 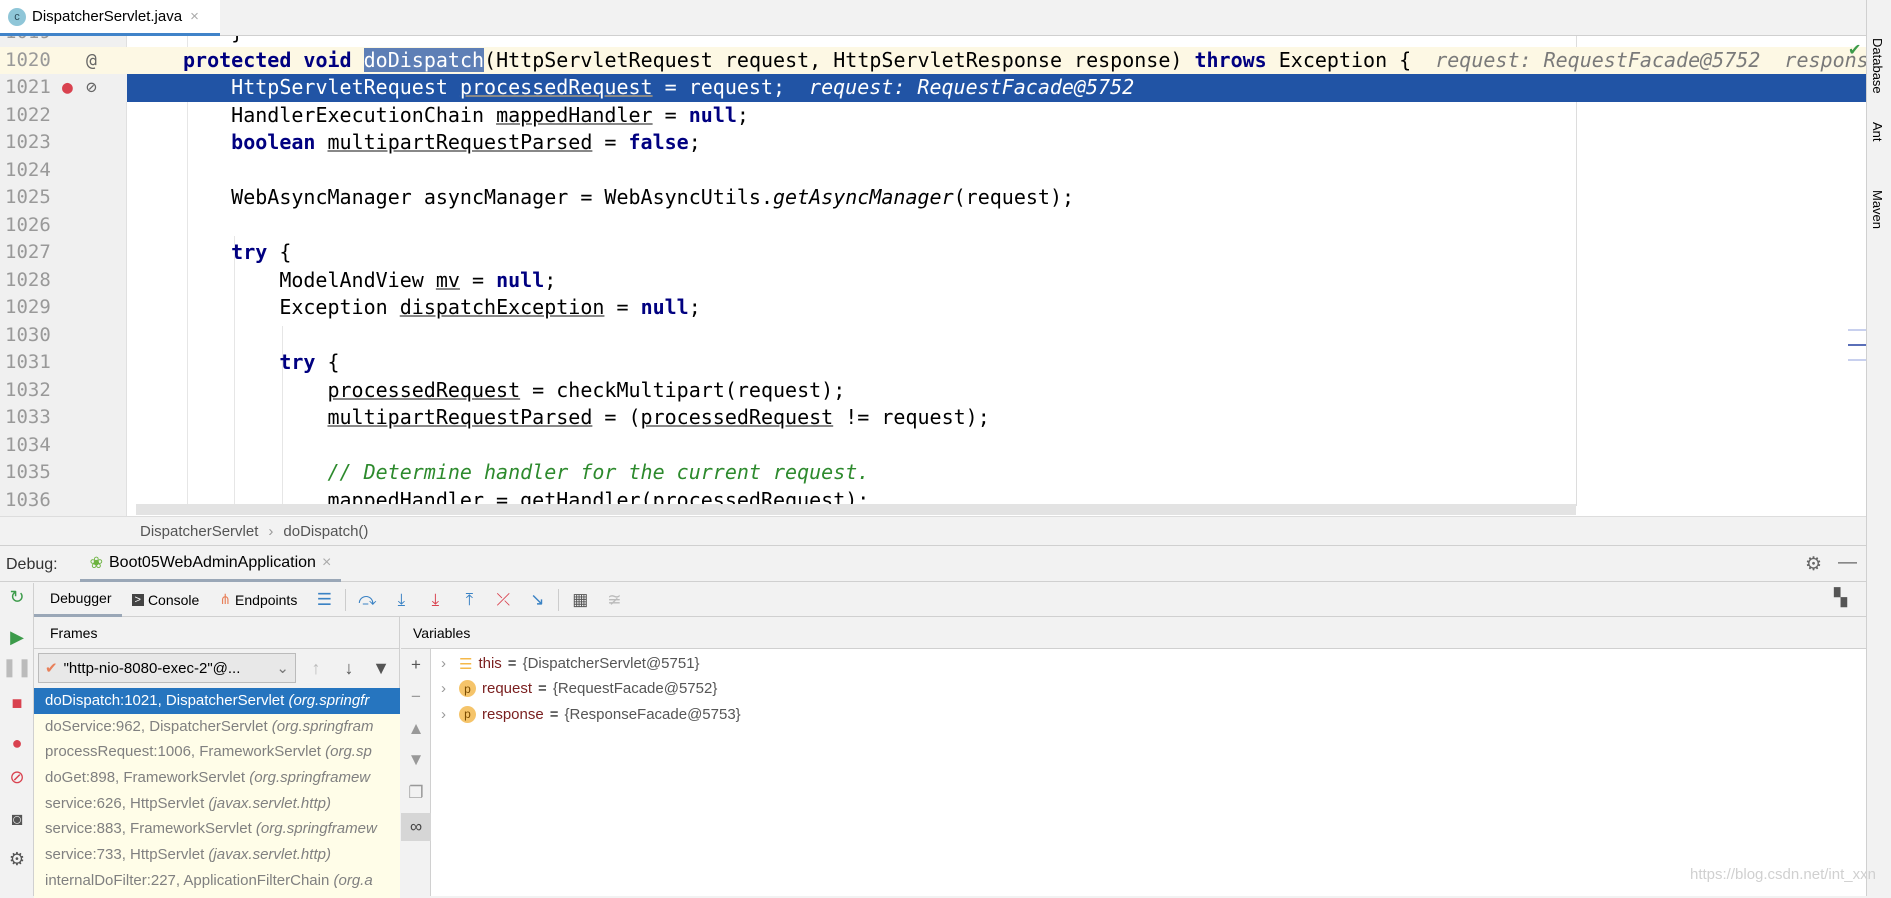 I want to click on tab-endpoints: ⋔ Endpoints, so click(x=258, y=600).